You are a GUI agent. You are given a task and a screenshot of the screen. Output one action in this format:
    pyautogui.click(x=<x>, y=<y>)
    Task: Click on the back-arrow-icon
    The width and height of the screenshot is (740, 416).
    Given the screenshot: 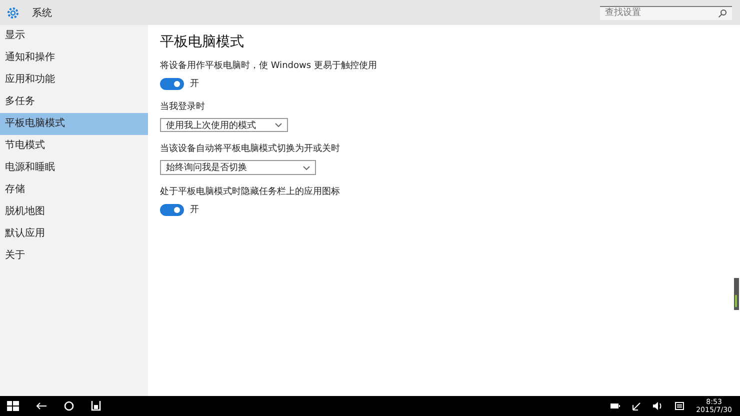 What is the action you would take?
    pyautogui.click(x=41, y=406)
    